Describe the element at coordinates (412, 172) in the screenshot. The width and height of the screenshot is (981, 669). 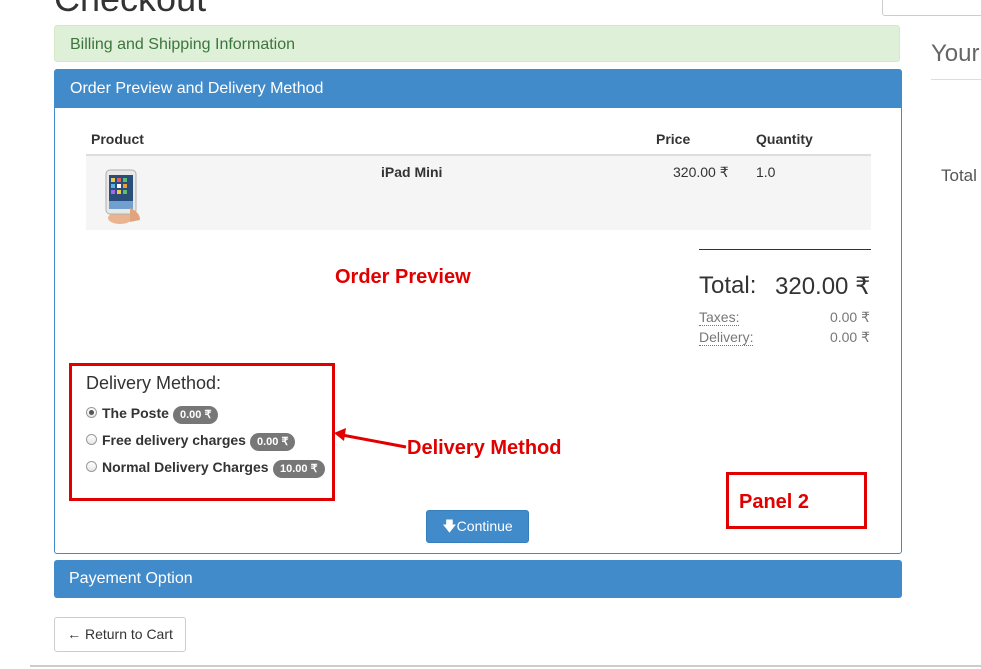
I see `product-name: iPad Mini` at that location.